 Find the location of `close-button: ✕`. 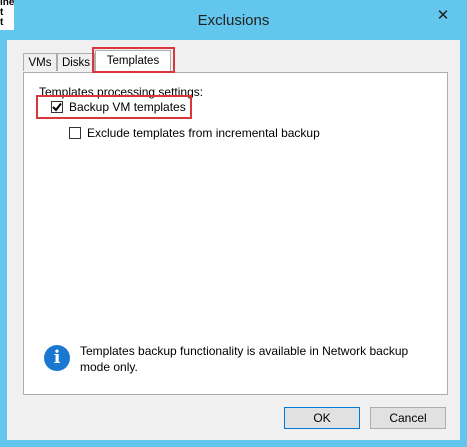

close-button: ✕ is located at coordinates (443, 16).